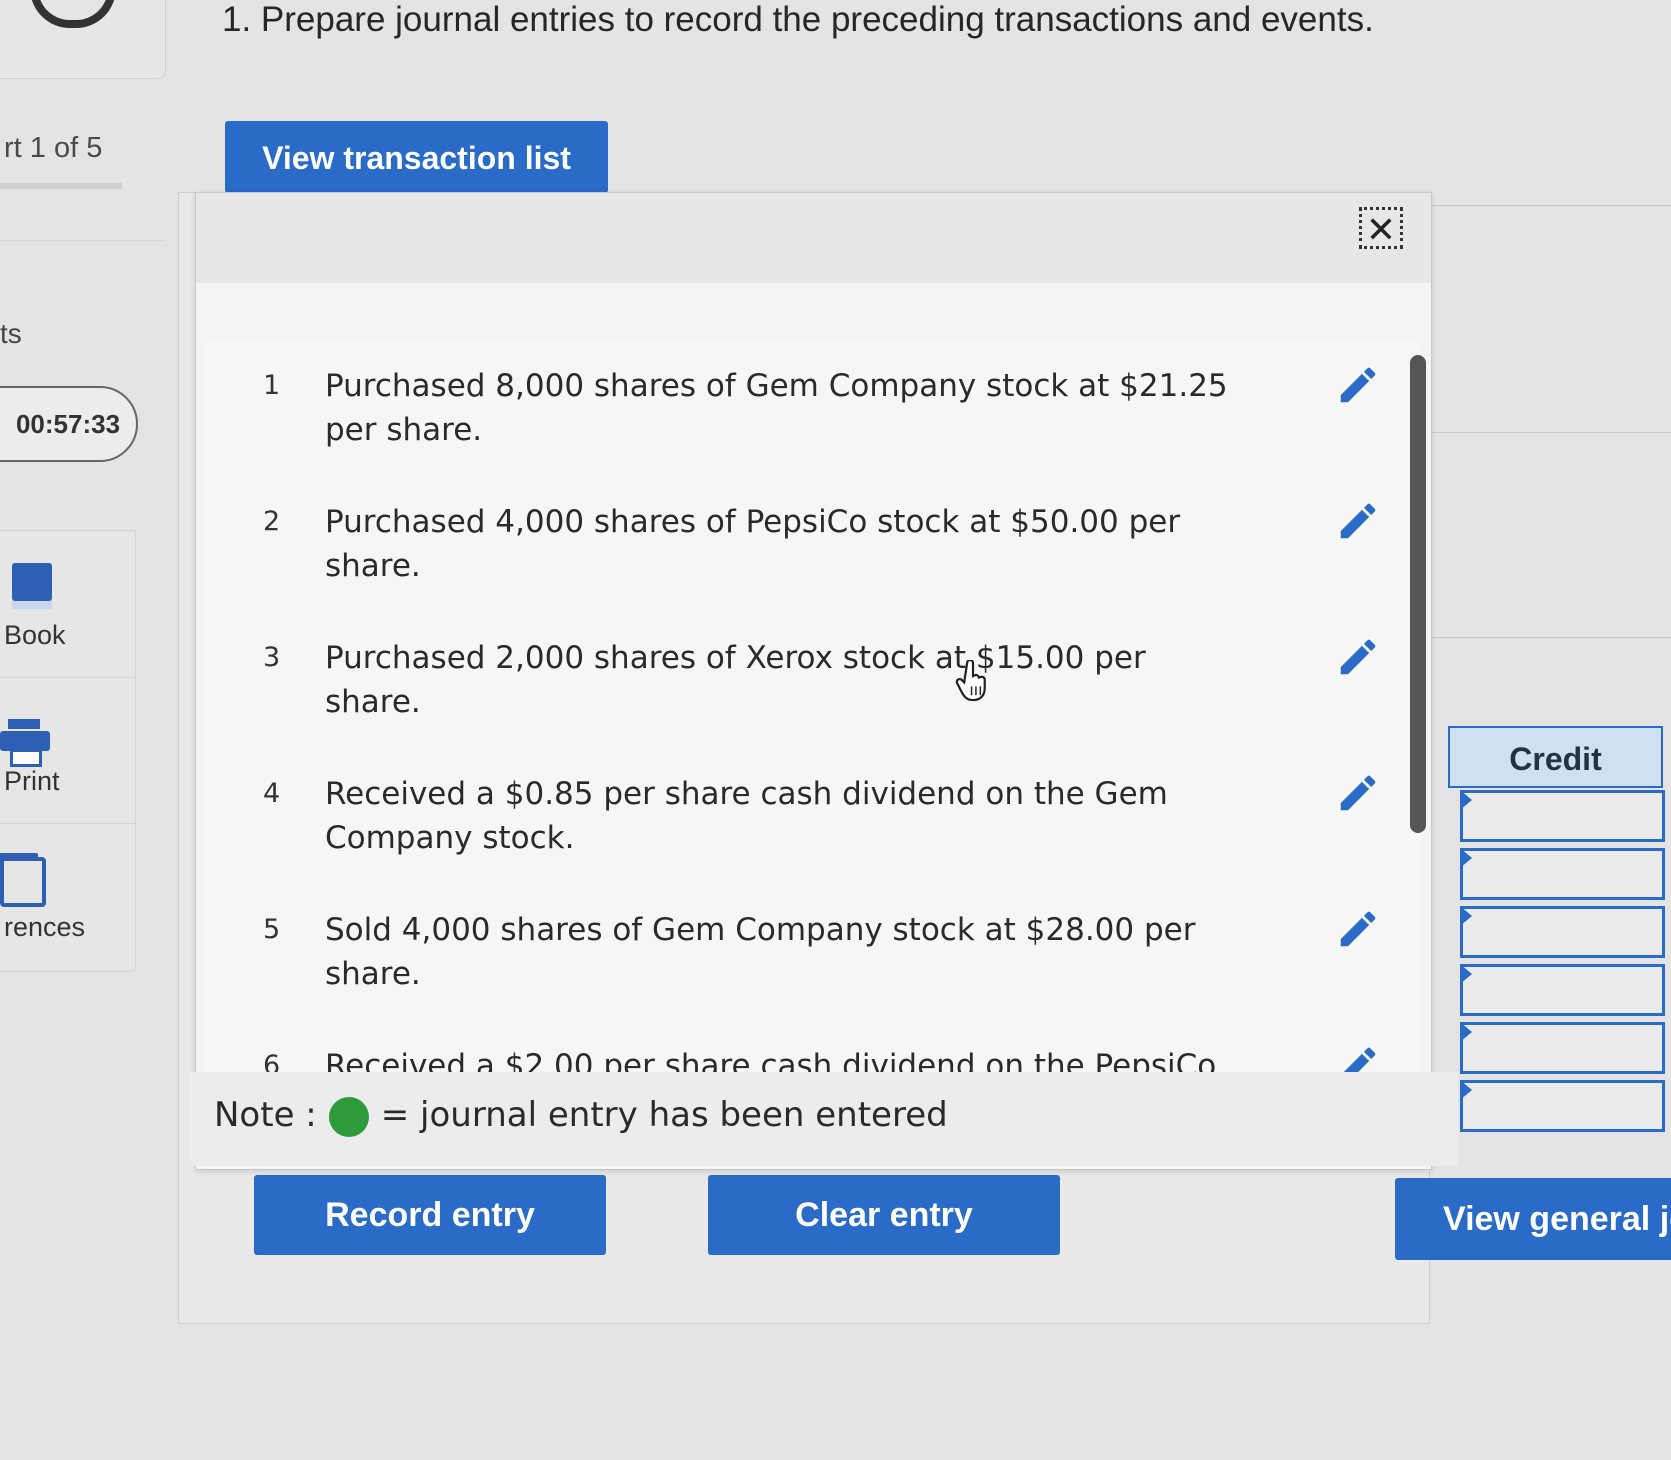 The height and width of the screenshot is (1460, 1671). What do you see at coordinates (82, 240) in the screenshot?
I see `sidebar-divider` at bounding box center [82, 240].